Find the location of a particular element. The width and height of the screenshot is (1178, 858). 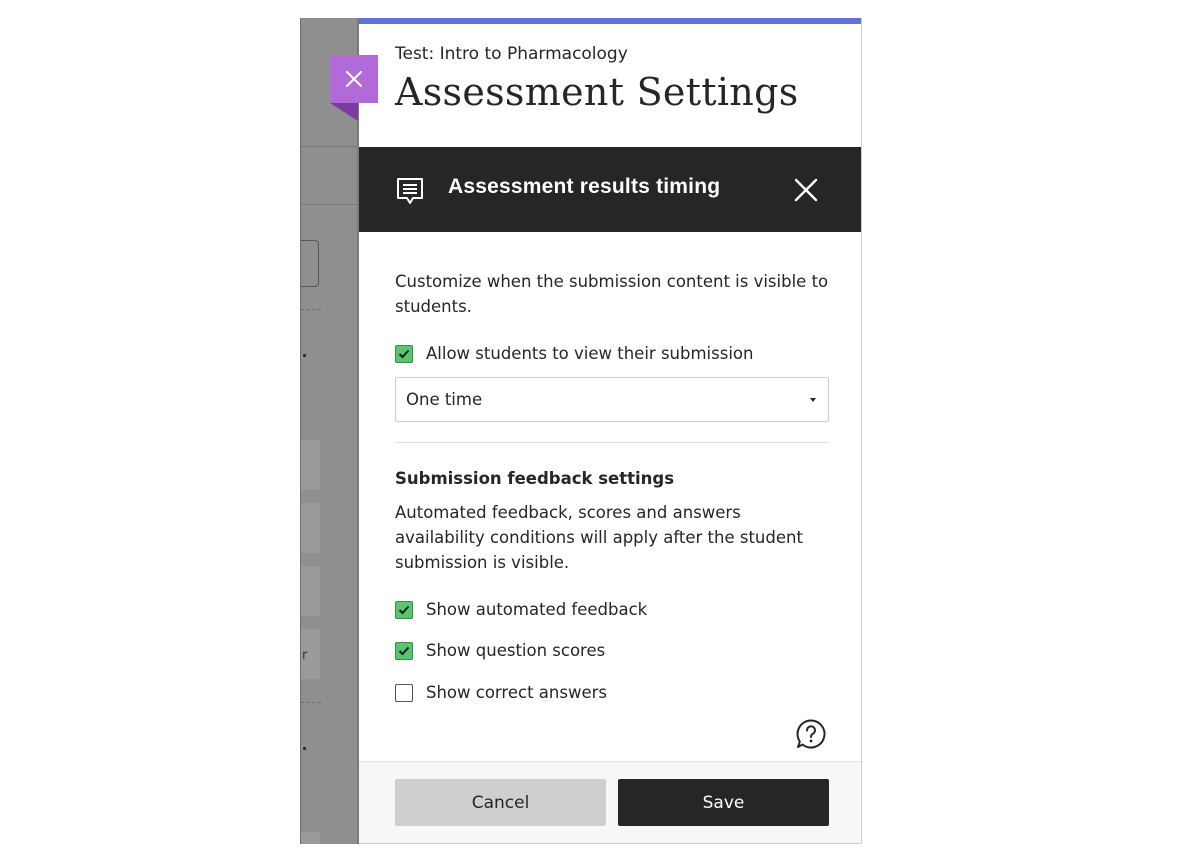

background-page: r is located at coordinates (330, 431).